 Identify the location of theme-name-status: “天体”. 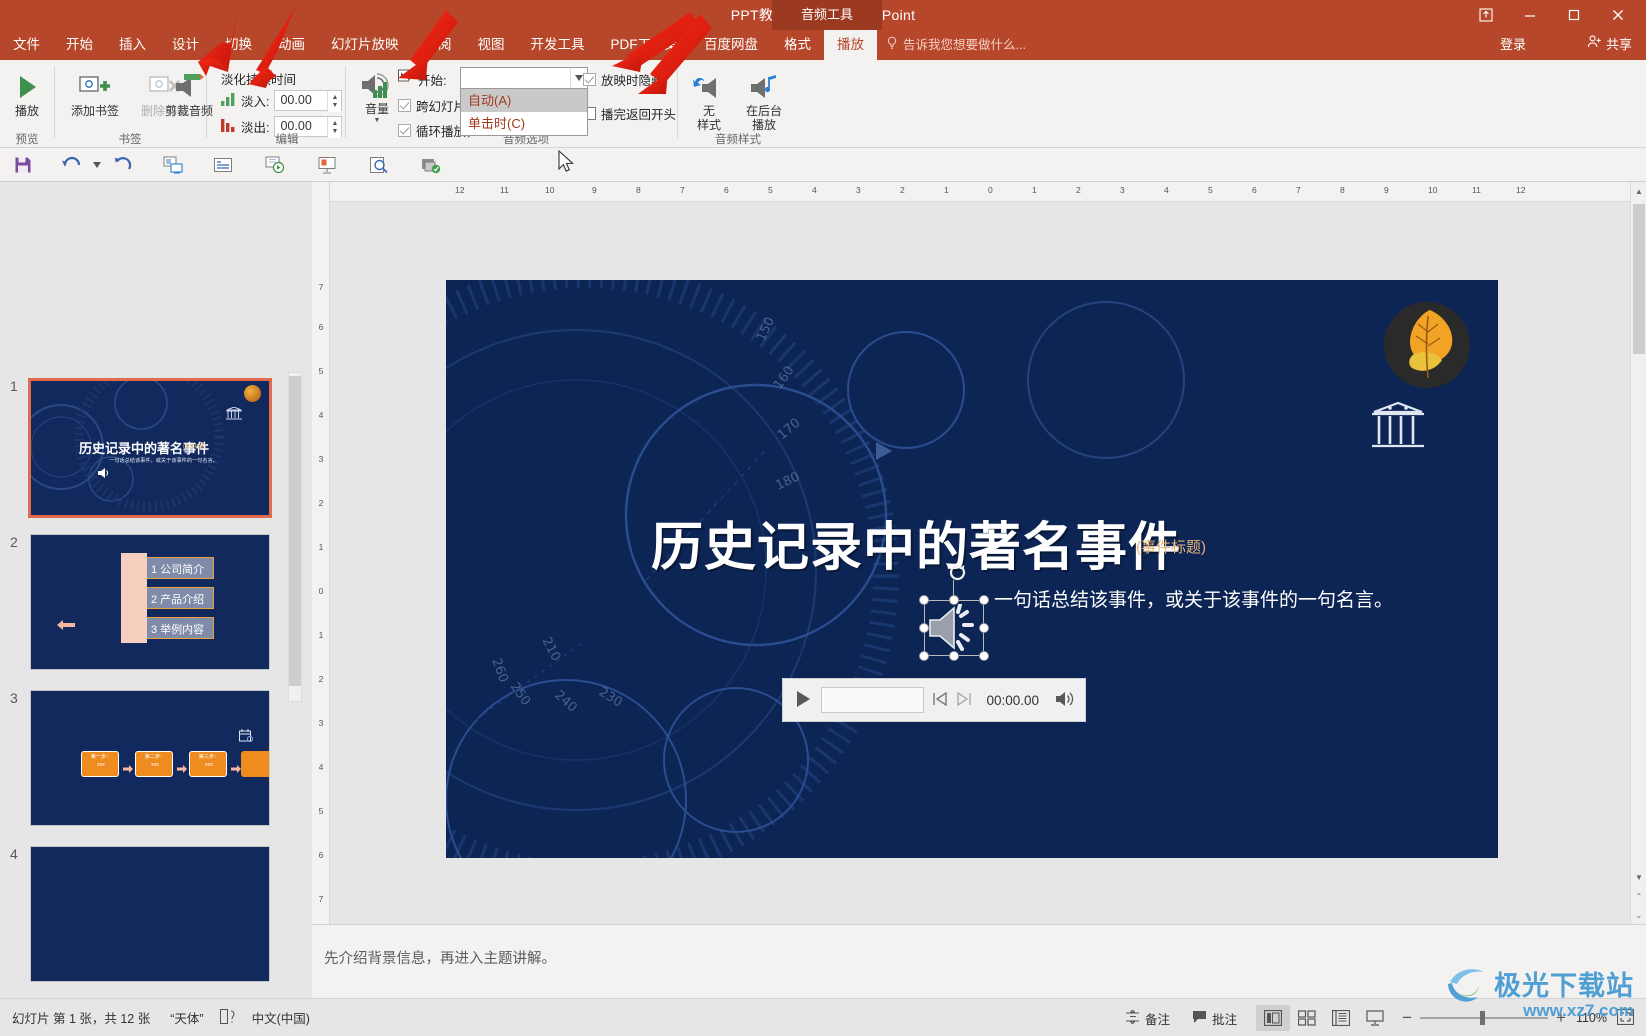
(186, 1017).